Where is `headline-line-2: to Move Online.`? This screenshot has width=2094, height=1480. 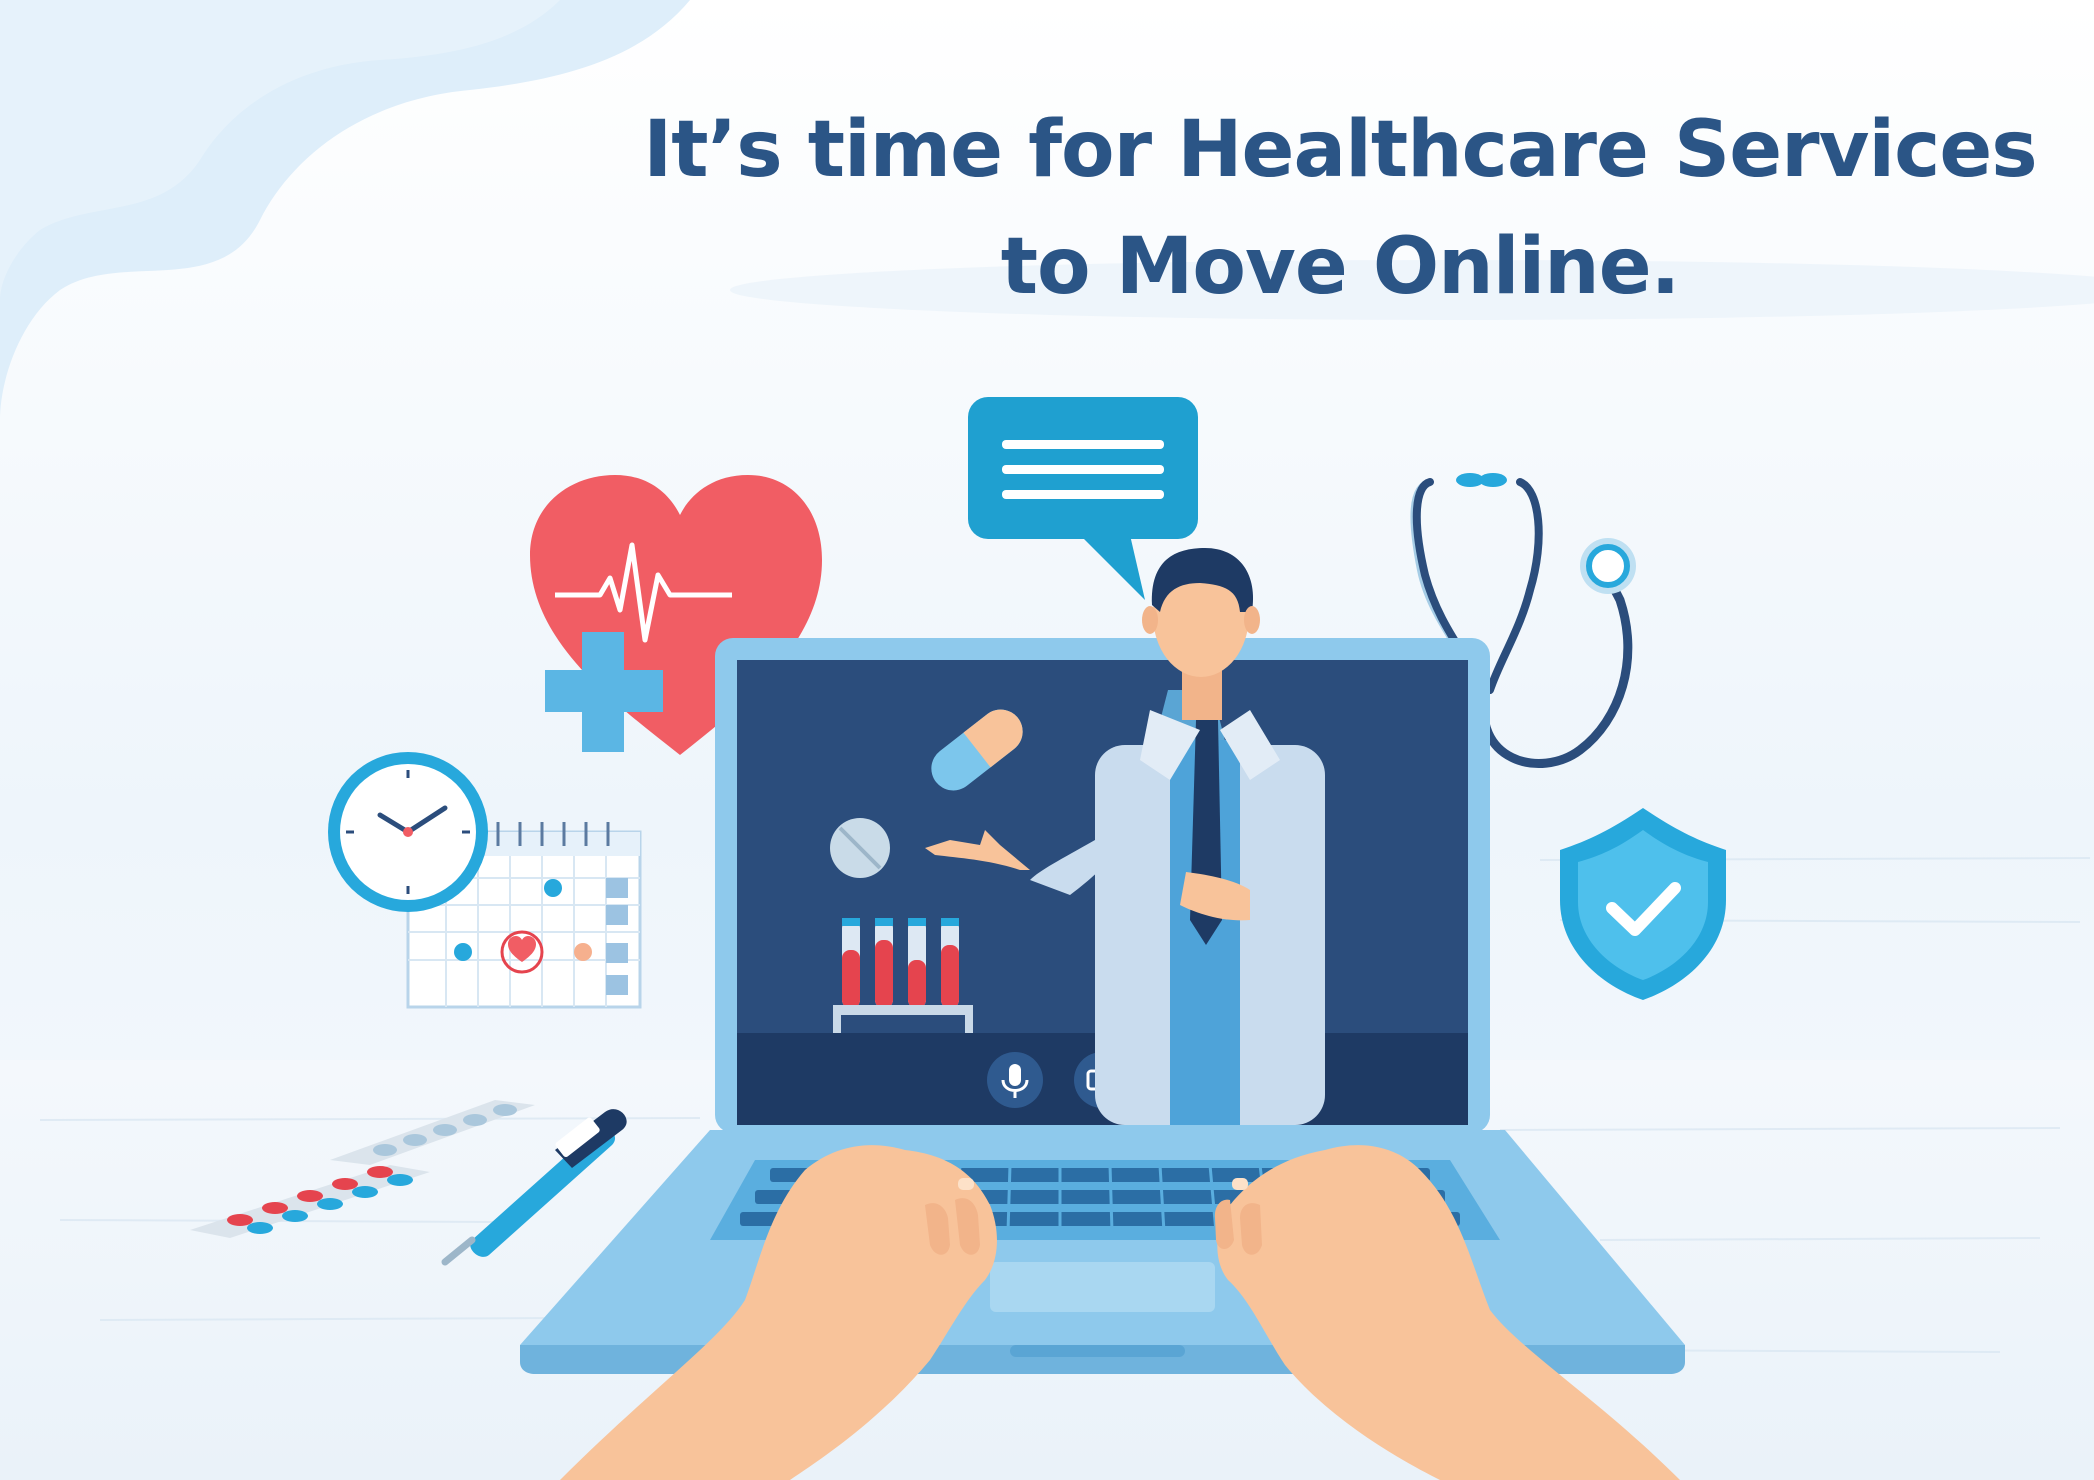 headline-line-2: to Move Online. is located at coordinates (1340, 267).